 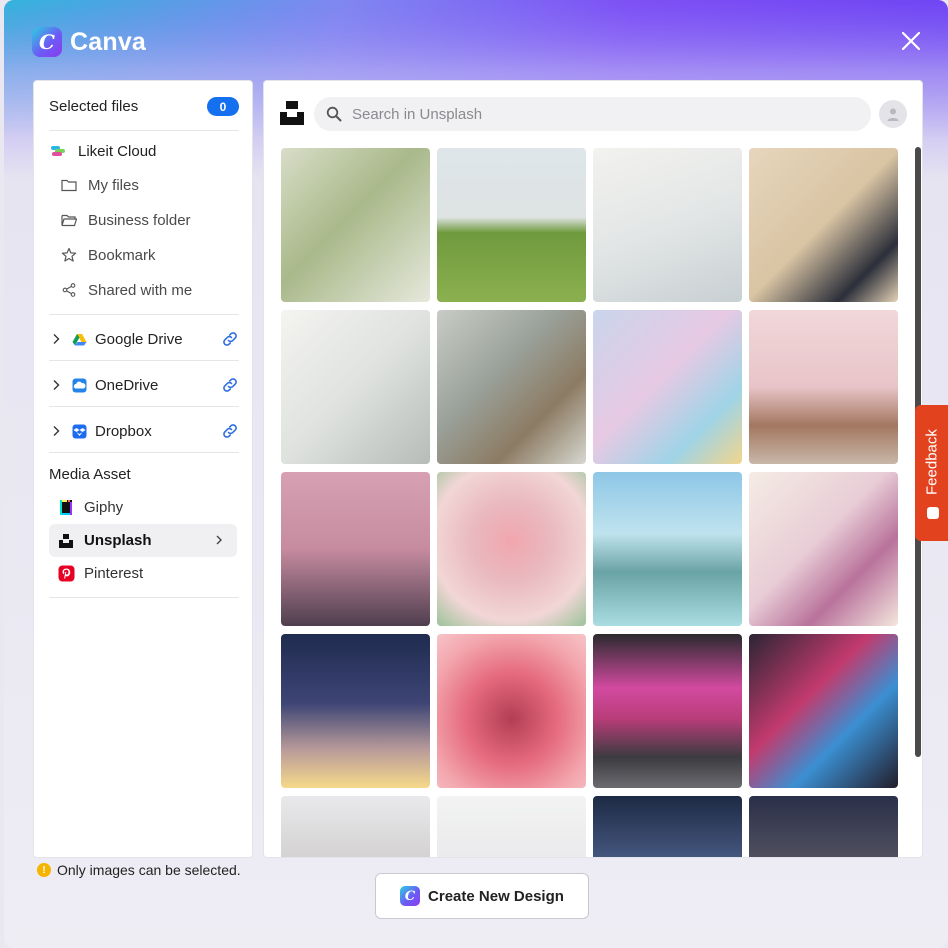 I want to click on image-tile-pink-tulip, so click(x=511, y=549).